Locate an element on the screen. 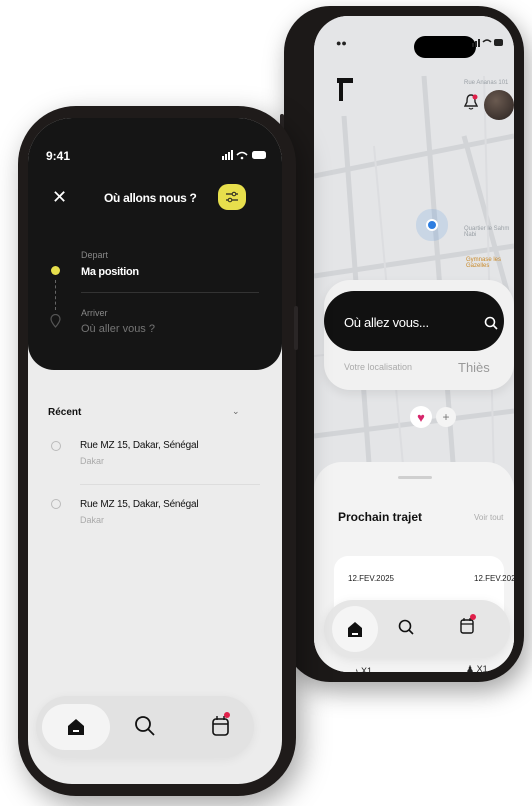  close-button: ✕ is located at coordinates (59, 197).